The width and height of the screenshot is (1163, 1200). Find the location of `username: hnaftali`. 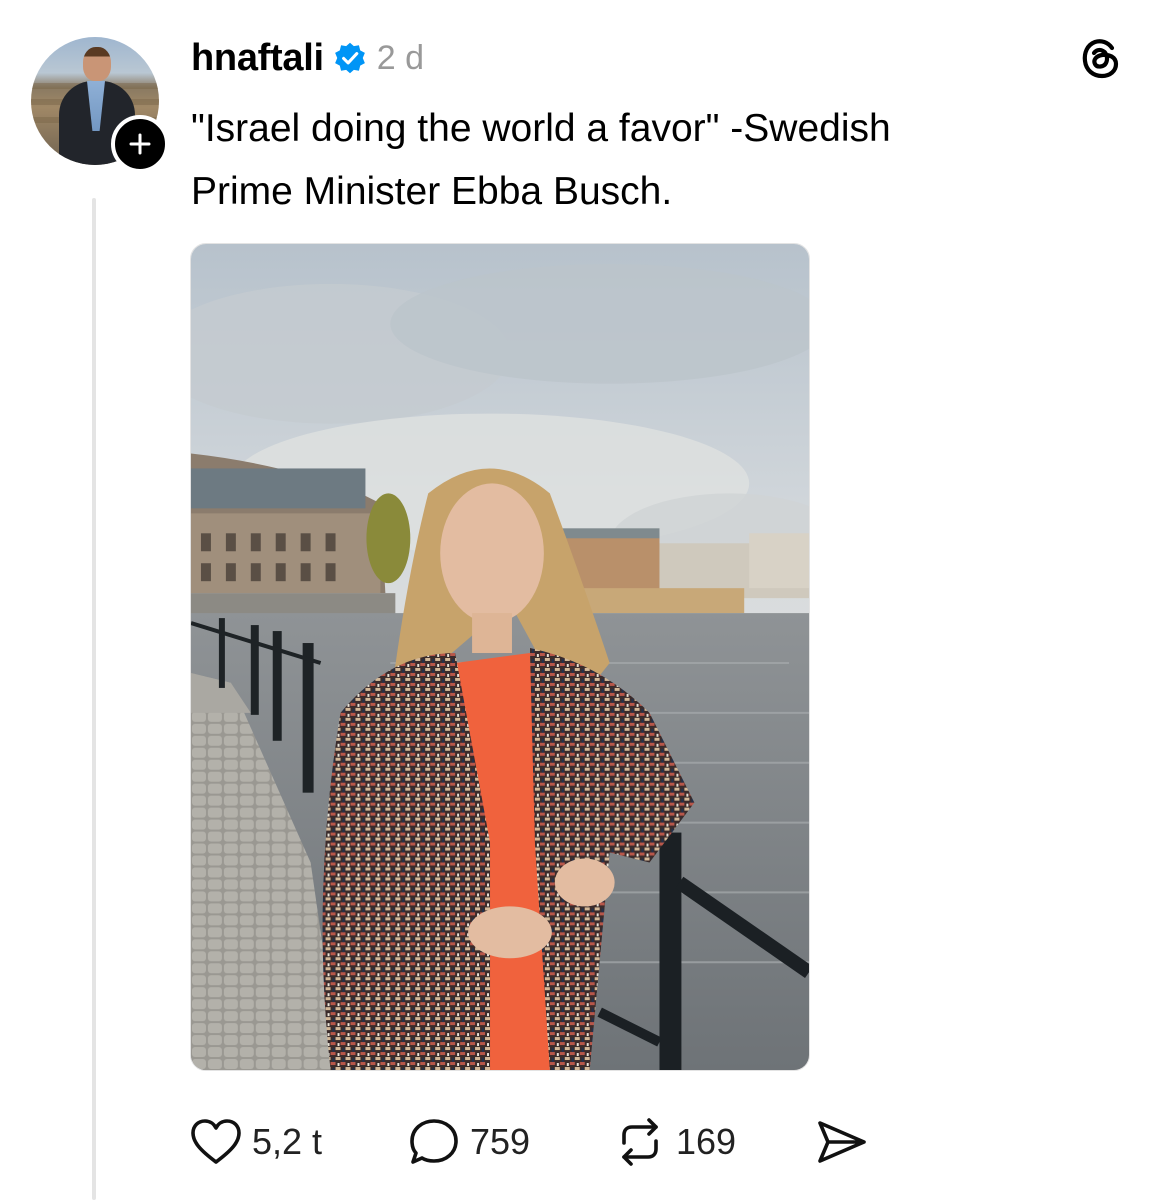

username: hnaftali is located at coordinates (257, 58).